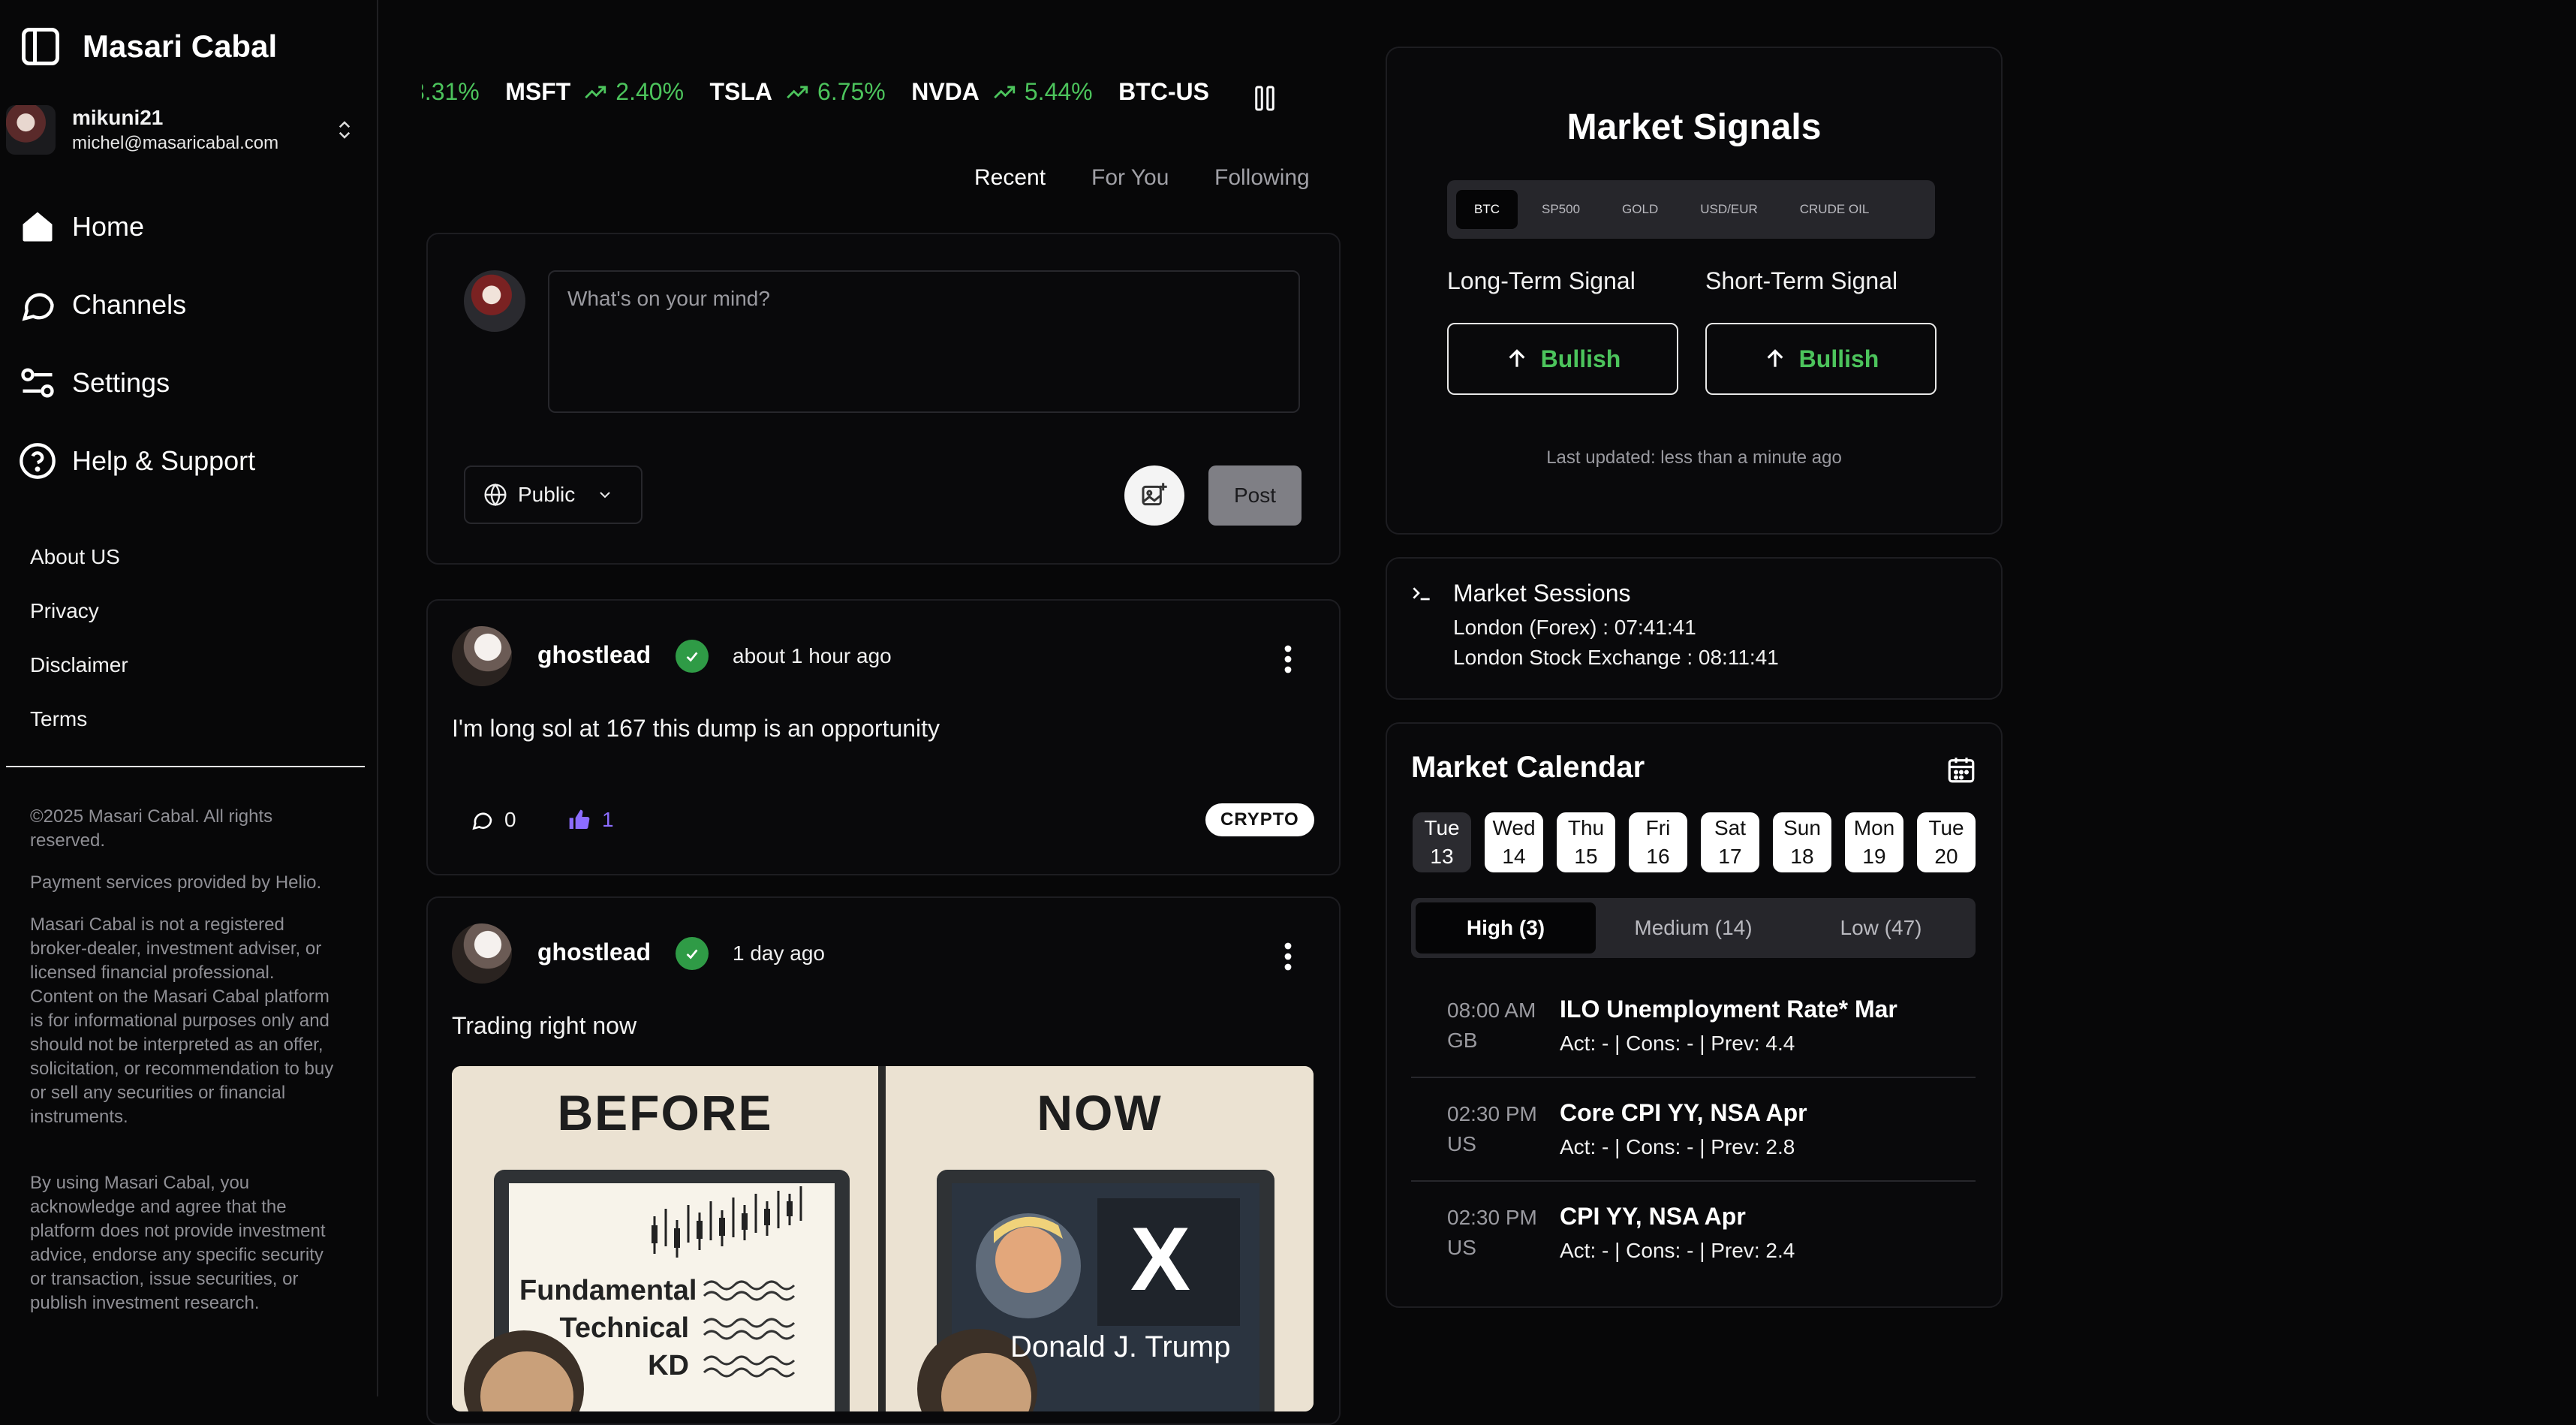 The height and width of the screenshot is (1425, 2576). I want to click on post-text: Trading right now, so click(544, 1025).